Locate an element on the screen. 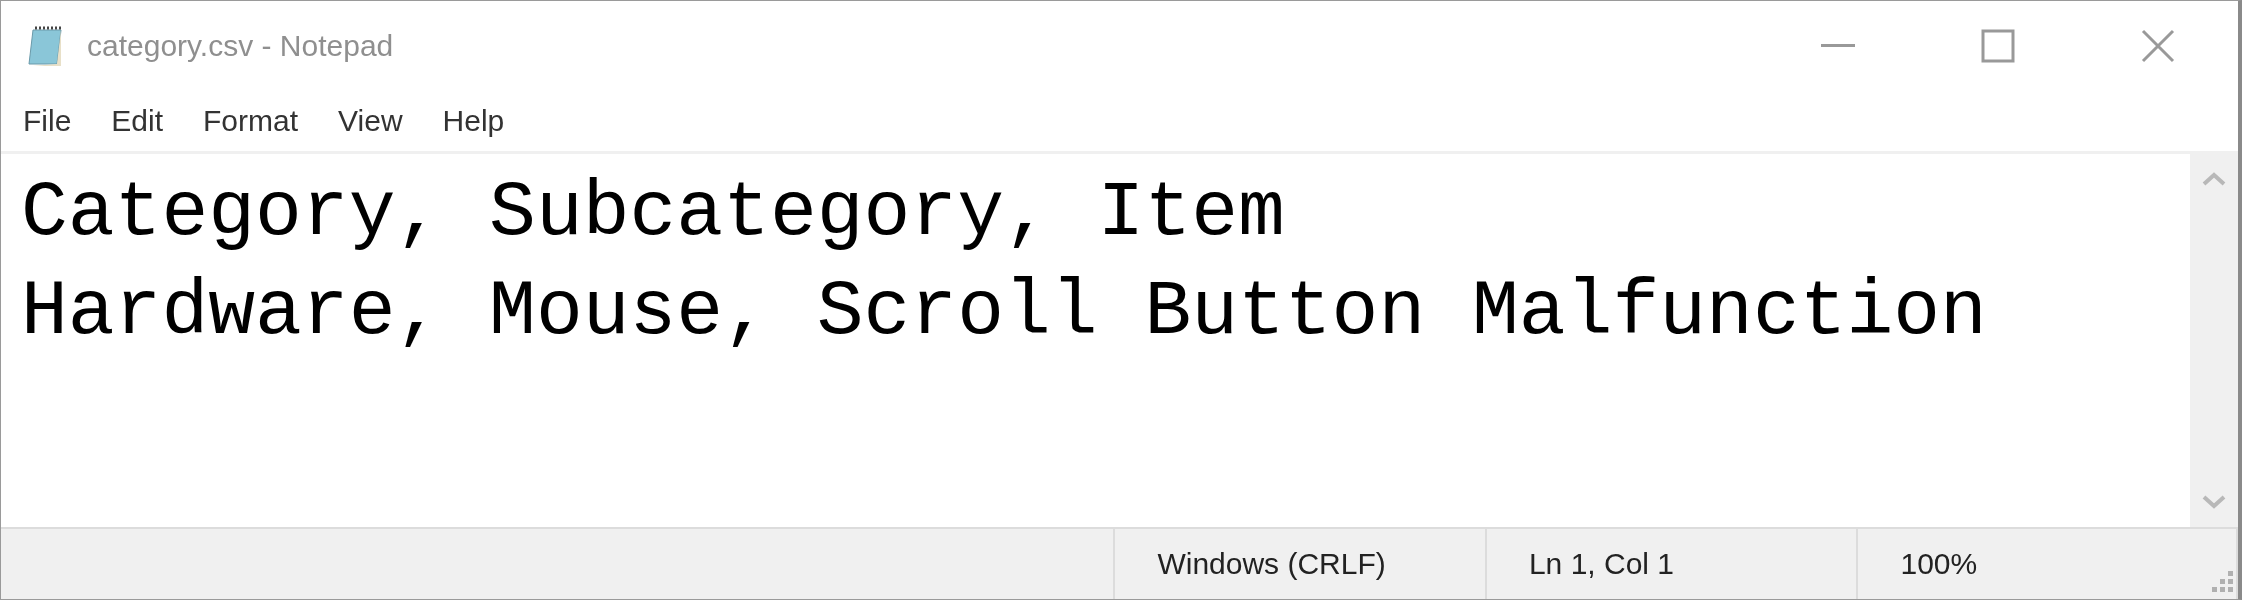 The image size is (2242, 600). maximize-icon is located at coordinates (1998, 46).